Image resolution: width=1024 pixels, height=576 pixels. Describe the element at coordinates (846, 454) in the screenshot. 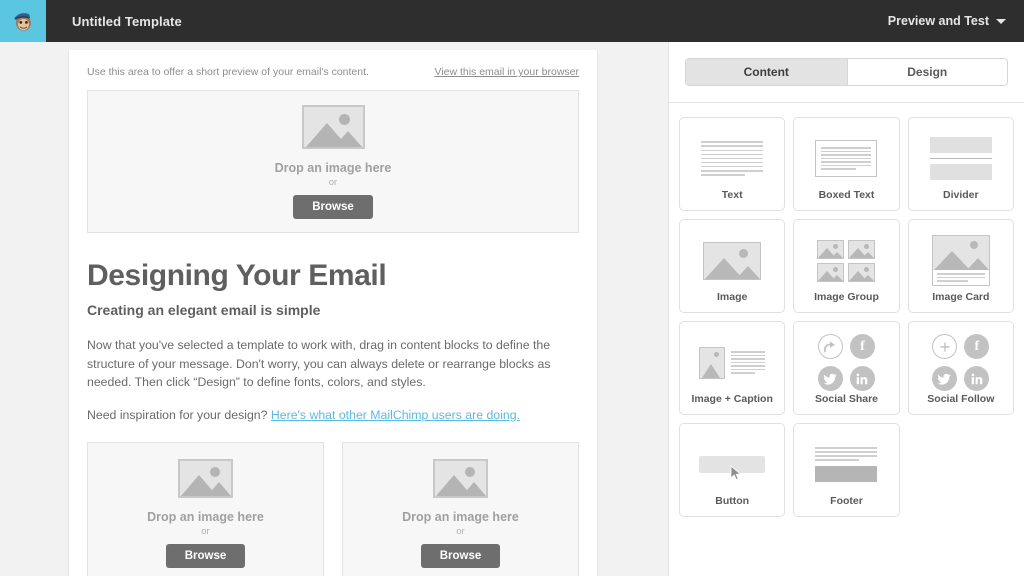

I see `footer-lines` at that location.